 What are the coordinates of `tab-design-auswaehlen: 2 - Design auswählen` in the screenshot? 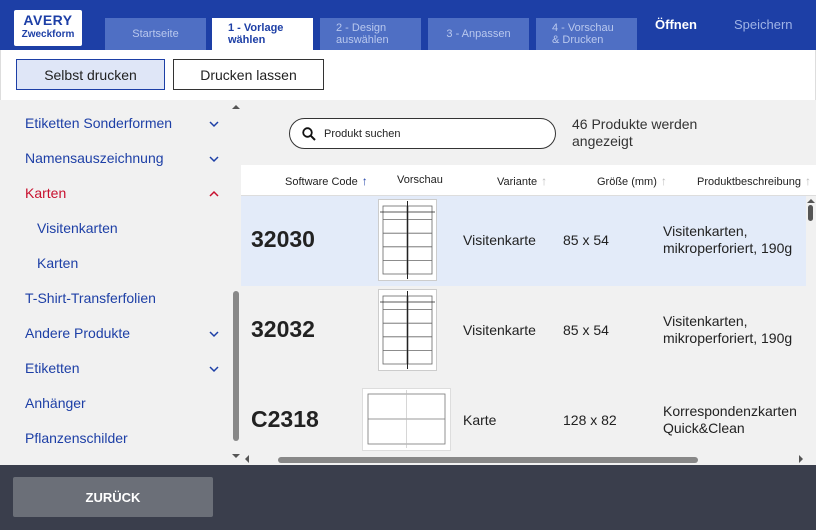 It's located at (370, 34).